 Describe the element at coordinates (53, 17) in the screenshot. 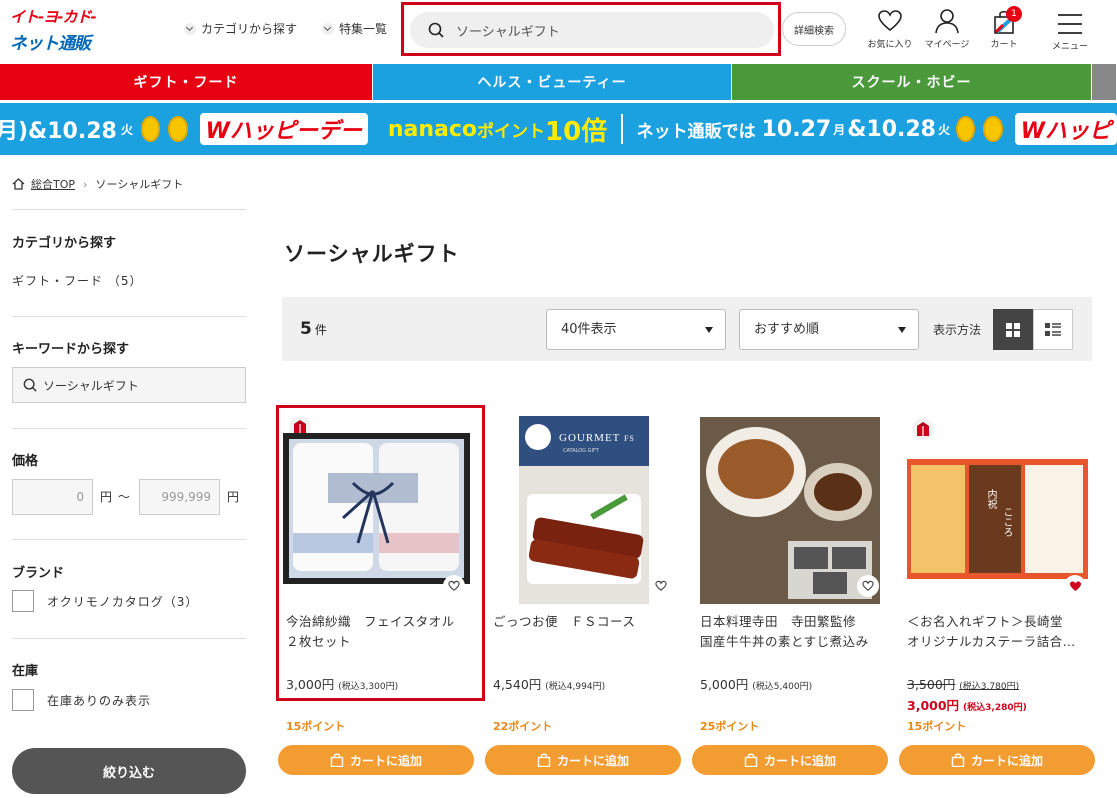

I see `logo-line1: イト-ヨ-カド-` at that location.